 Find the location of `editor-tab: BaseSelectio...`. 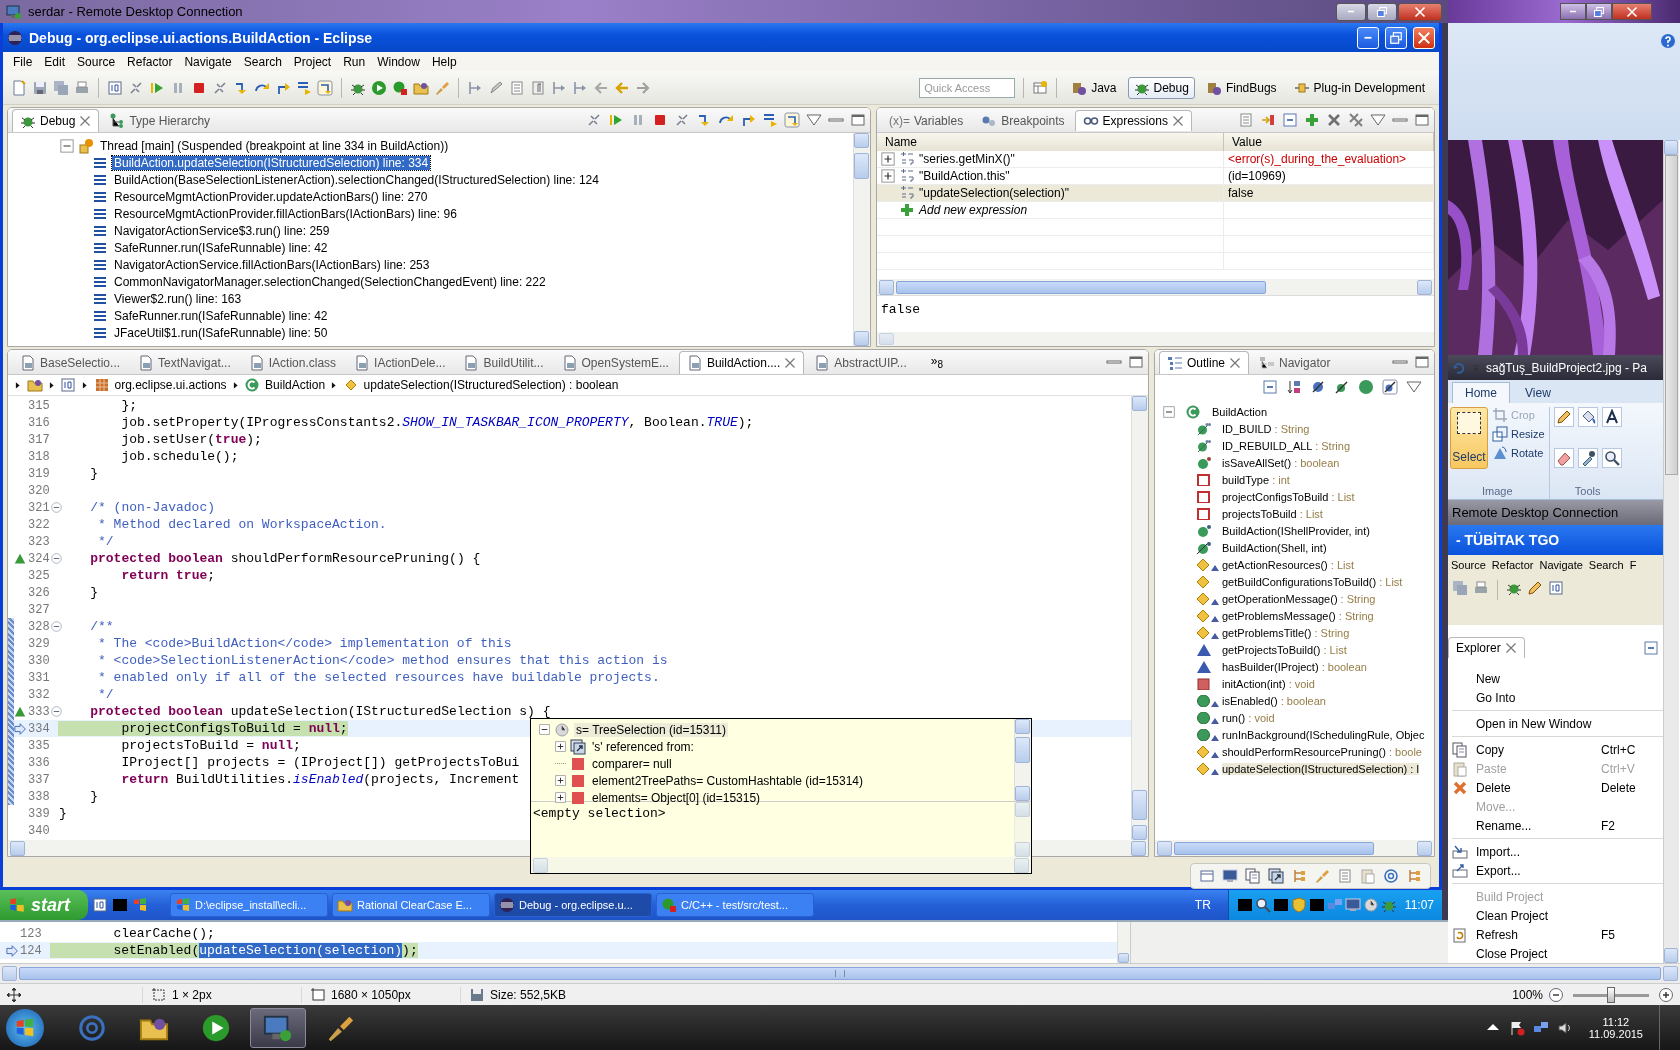

editor-tab: BaseSelectio... is located at coordinates (70, 362).